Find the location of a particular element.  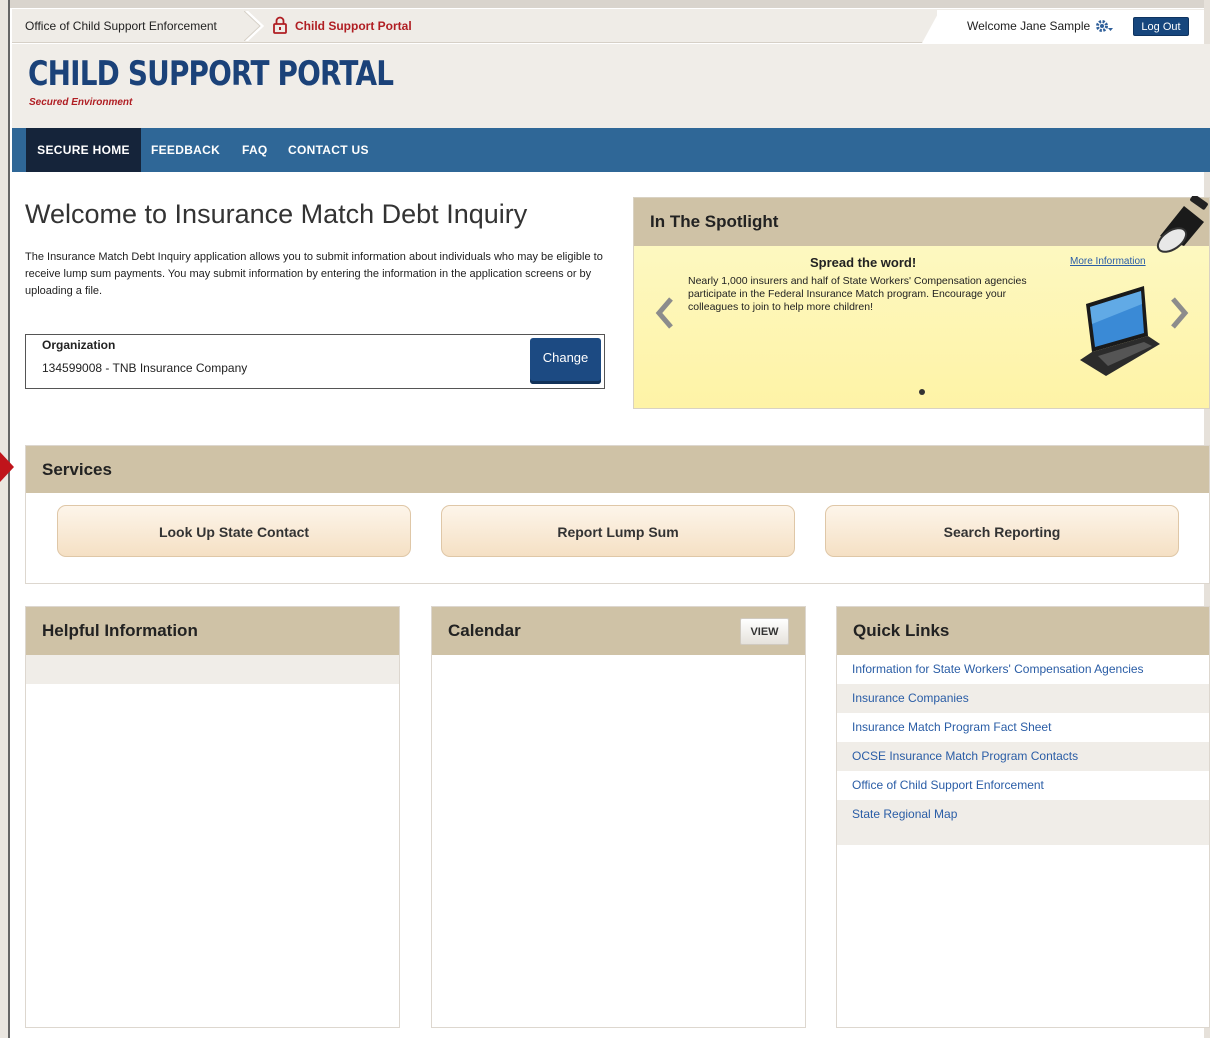

quick-link-ocse-contacts: OCSE Insurance Match Program Contacts is located at coordinates (1023, 756).